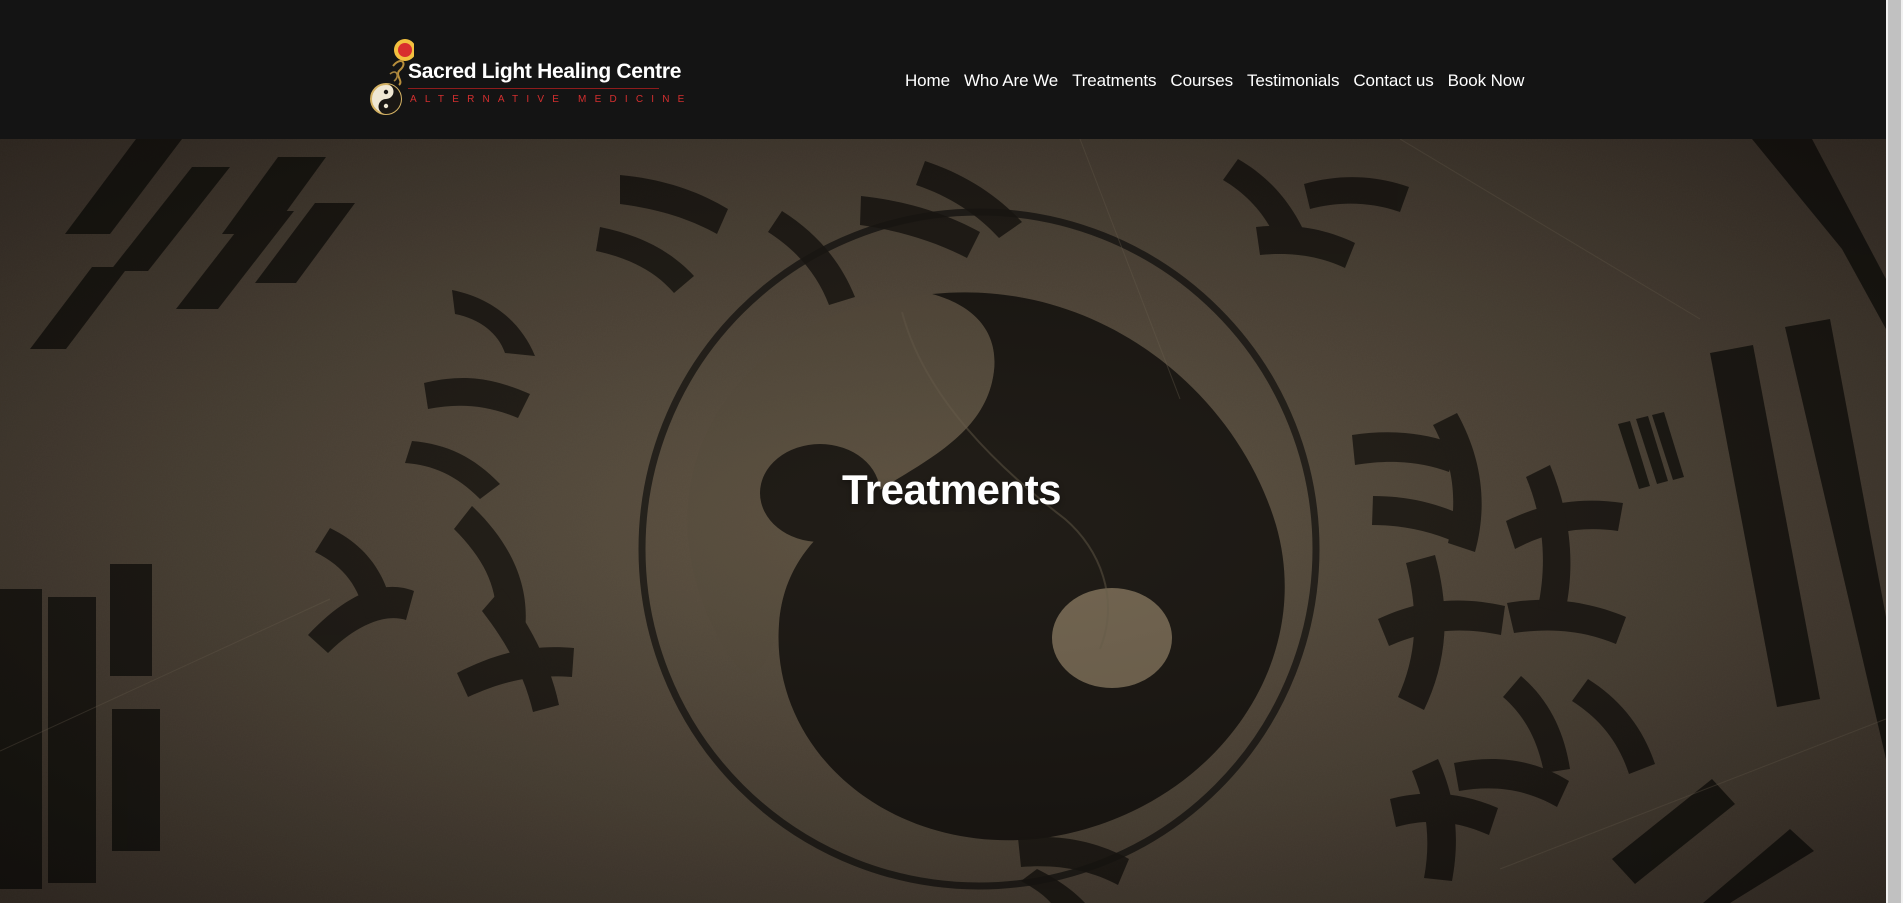 Image resolution: width=1903 pixels, height=903 pixels. Describe the element at coordinates (1114, 81) in the screenshot. I see `nav-treatments-link: Treatments` at that location.